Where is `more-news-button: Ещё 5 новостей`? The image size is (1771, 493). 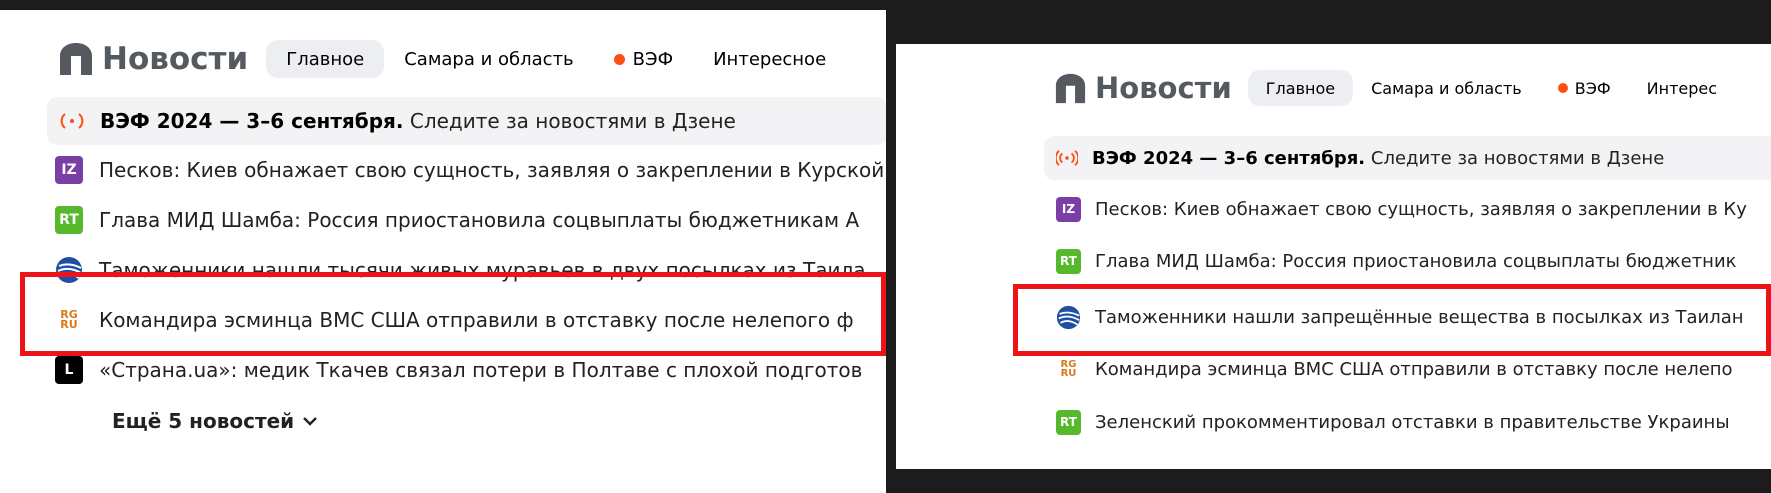
more-news-button: Ещё 5 новостей is located at coordinates (215, 421).